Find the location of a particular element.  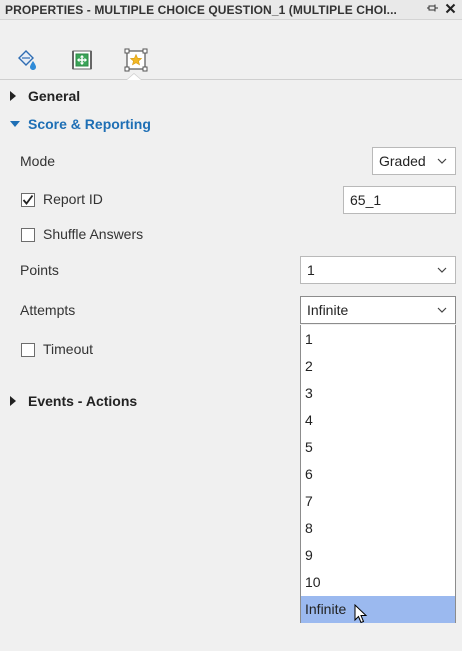

property-tabs is located at coordinates (231, 50).